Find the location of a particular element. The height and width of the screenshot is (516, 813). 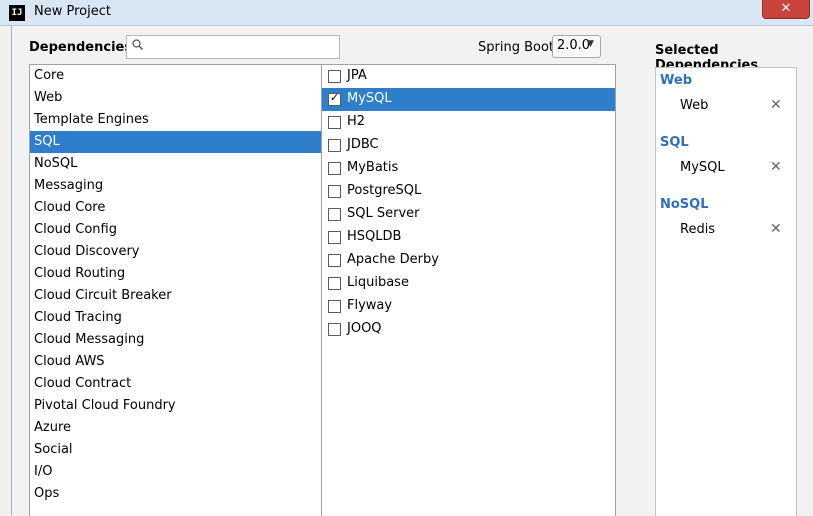

spring-boot-version-select: 2.0.0 ▼ is located at coordinates (576, 46).